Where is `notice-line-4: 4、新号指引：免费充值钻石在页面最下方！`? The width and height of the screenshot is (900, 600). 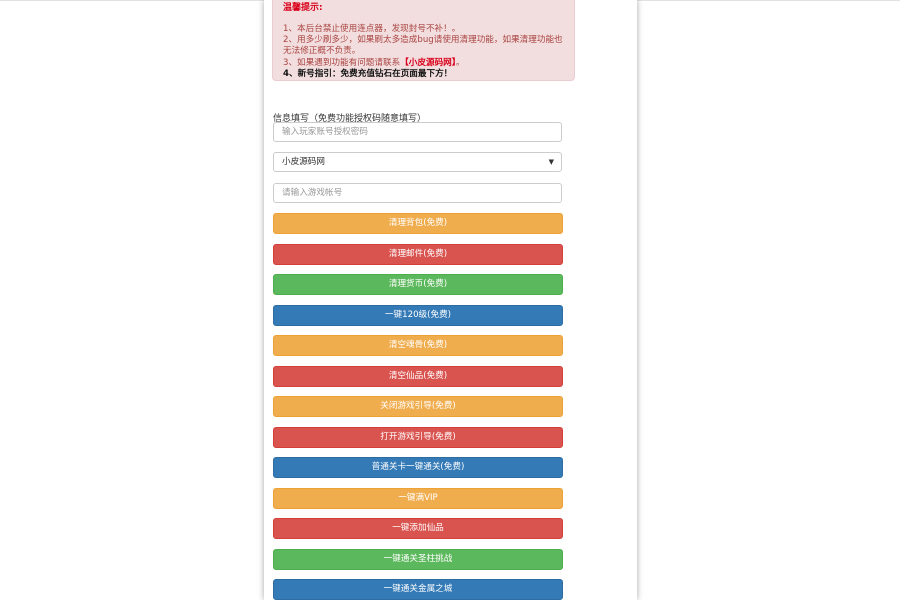
notice-line-4: 4、新号指引：免费充值钻石在页面最下方！ is located at coordinates (368, 74).